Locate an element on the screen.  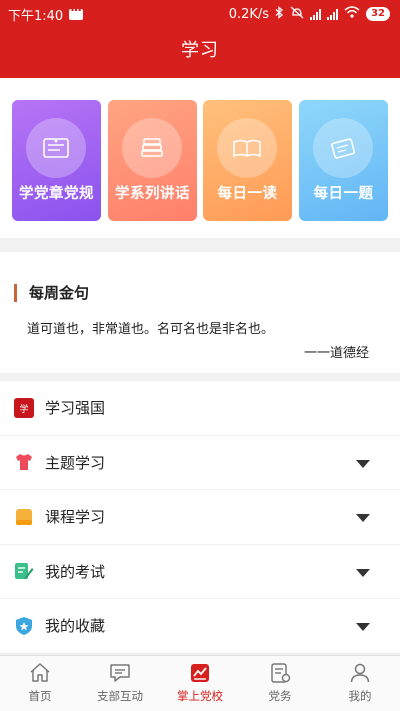
bottom-tab-bar: 首页 支部互动 掌上党校 党务 我的 is located at coordinates (200, 683).